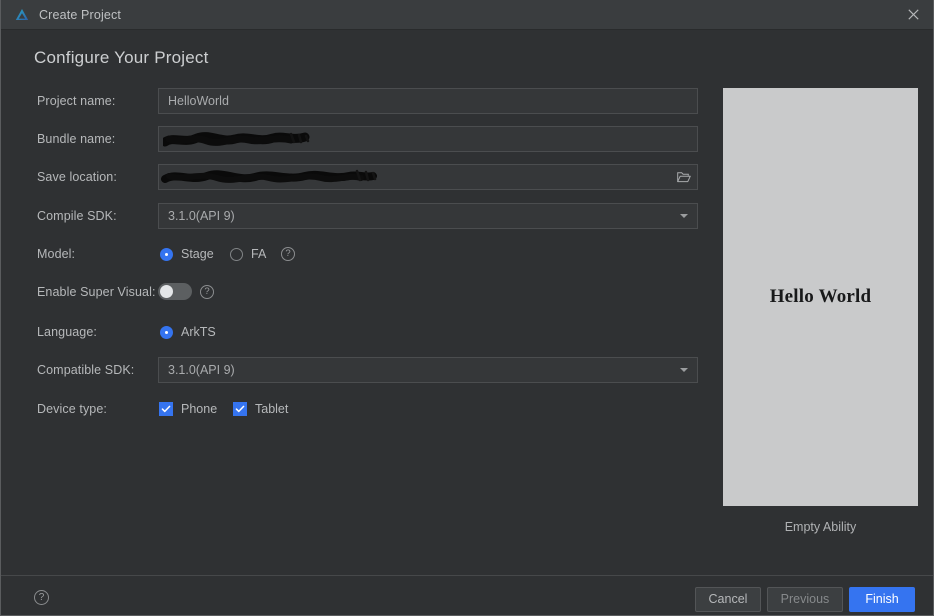 The width and height of the screenshot is (934, 616). What do you see at coordinates (428, 177) in the screenshot?
I see `save-location-input` at bounding box center [428, 177].